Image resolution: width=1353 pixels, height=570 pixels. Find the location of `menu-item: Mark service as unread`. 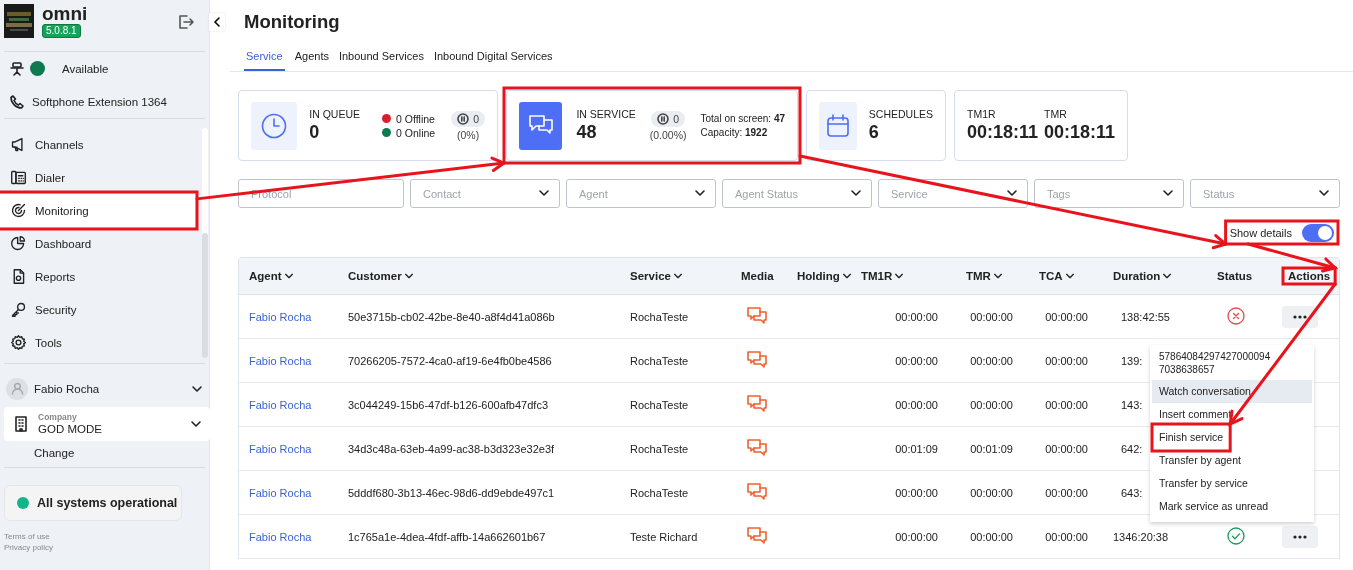

menu-item: Mark service as unread is located at coordinates (1232, 506).